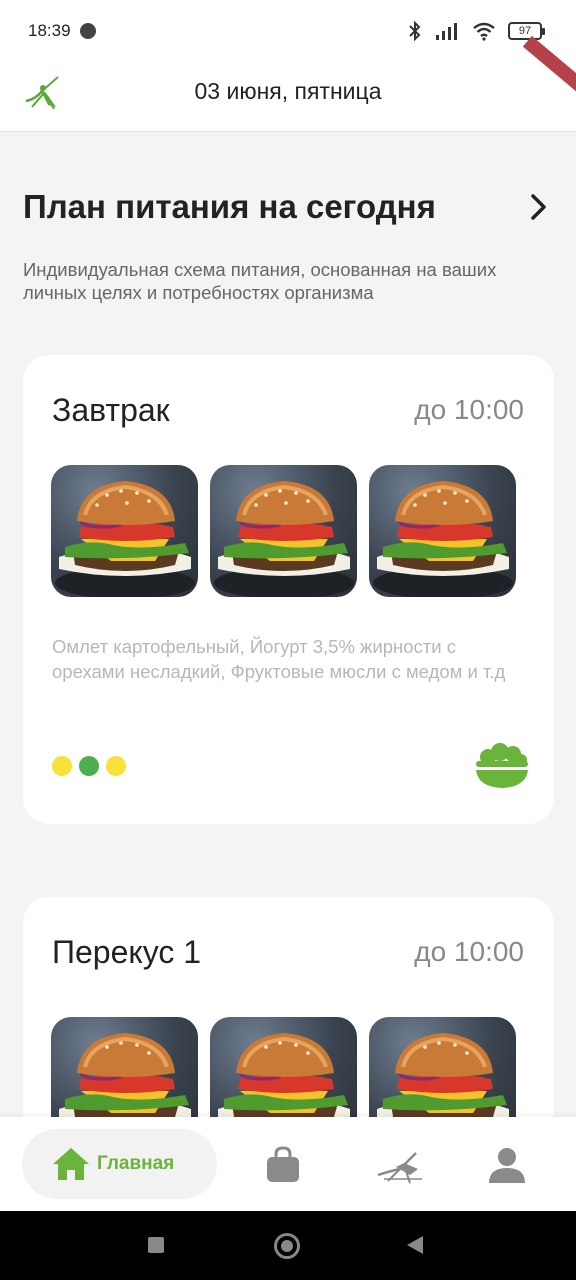  I want to click on signal-icon, so click(446, 31).